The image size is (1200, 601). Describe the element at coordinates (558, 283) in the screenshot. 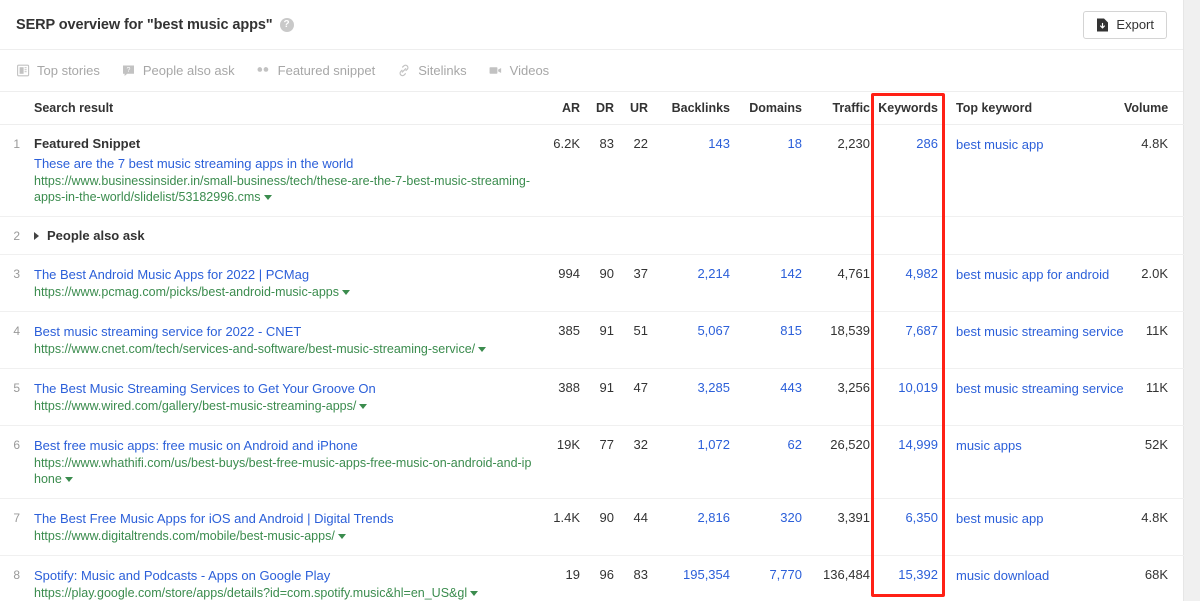

I see `cell-ar: 994` at that location.